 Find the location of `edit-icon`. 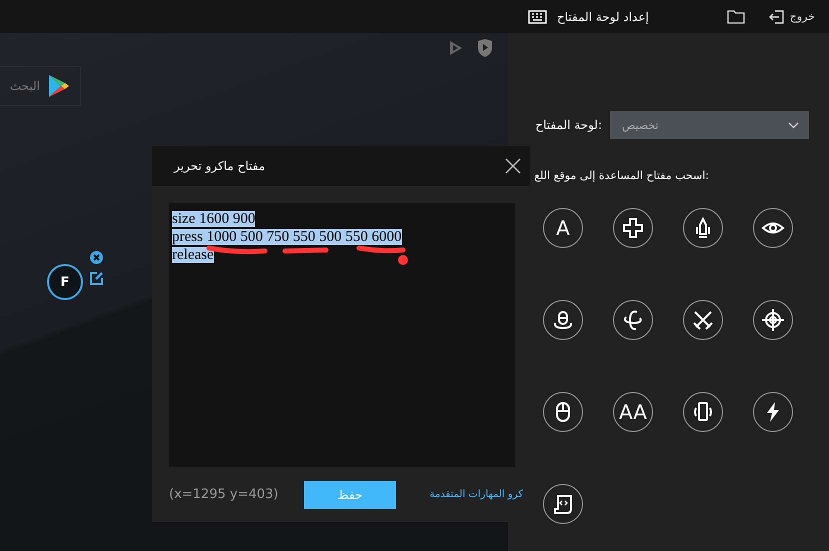

edit-icon is located at coordinates (96, 278).